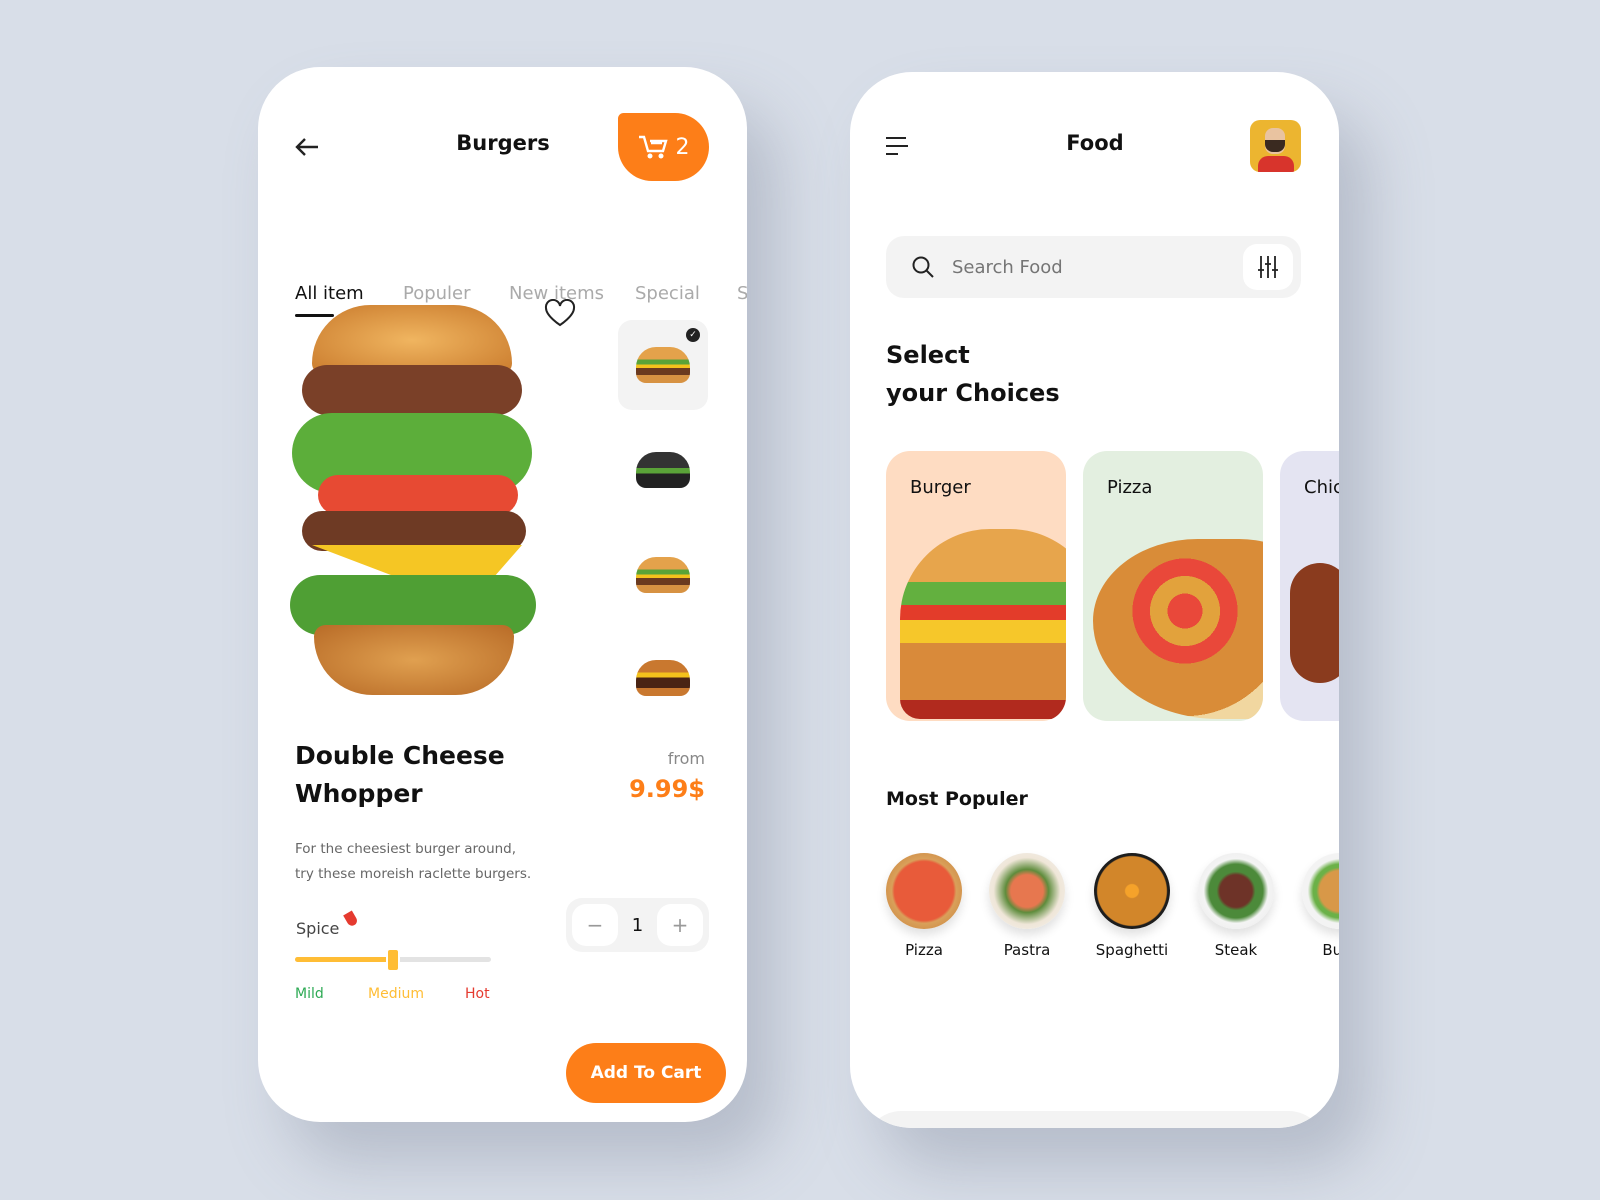 Image resolution: width=1600 pixels, height=1200 pixels. Describe the element at coordinates (318, 928) in the screenshot. I see `spice-label: Spice` at that location.